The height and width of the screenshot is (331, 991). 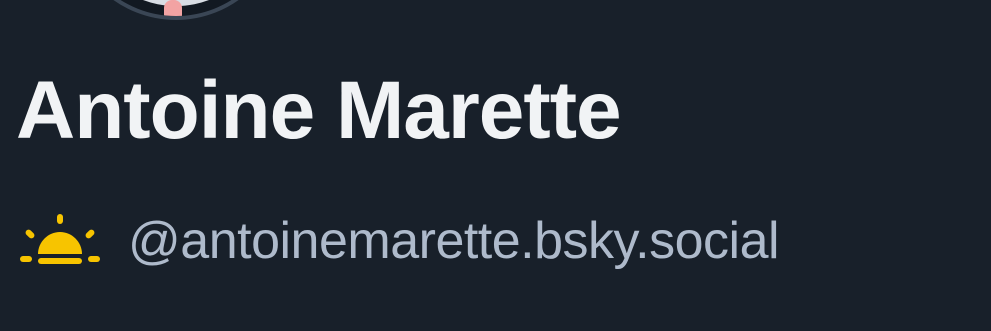 I want to click on avatar-highlight, so click(x=173, y=8).